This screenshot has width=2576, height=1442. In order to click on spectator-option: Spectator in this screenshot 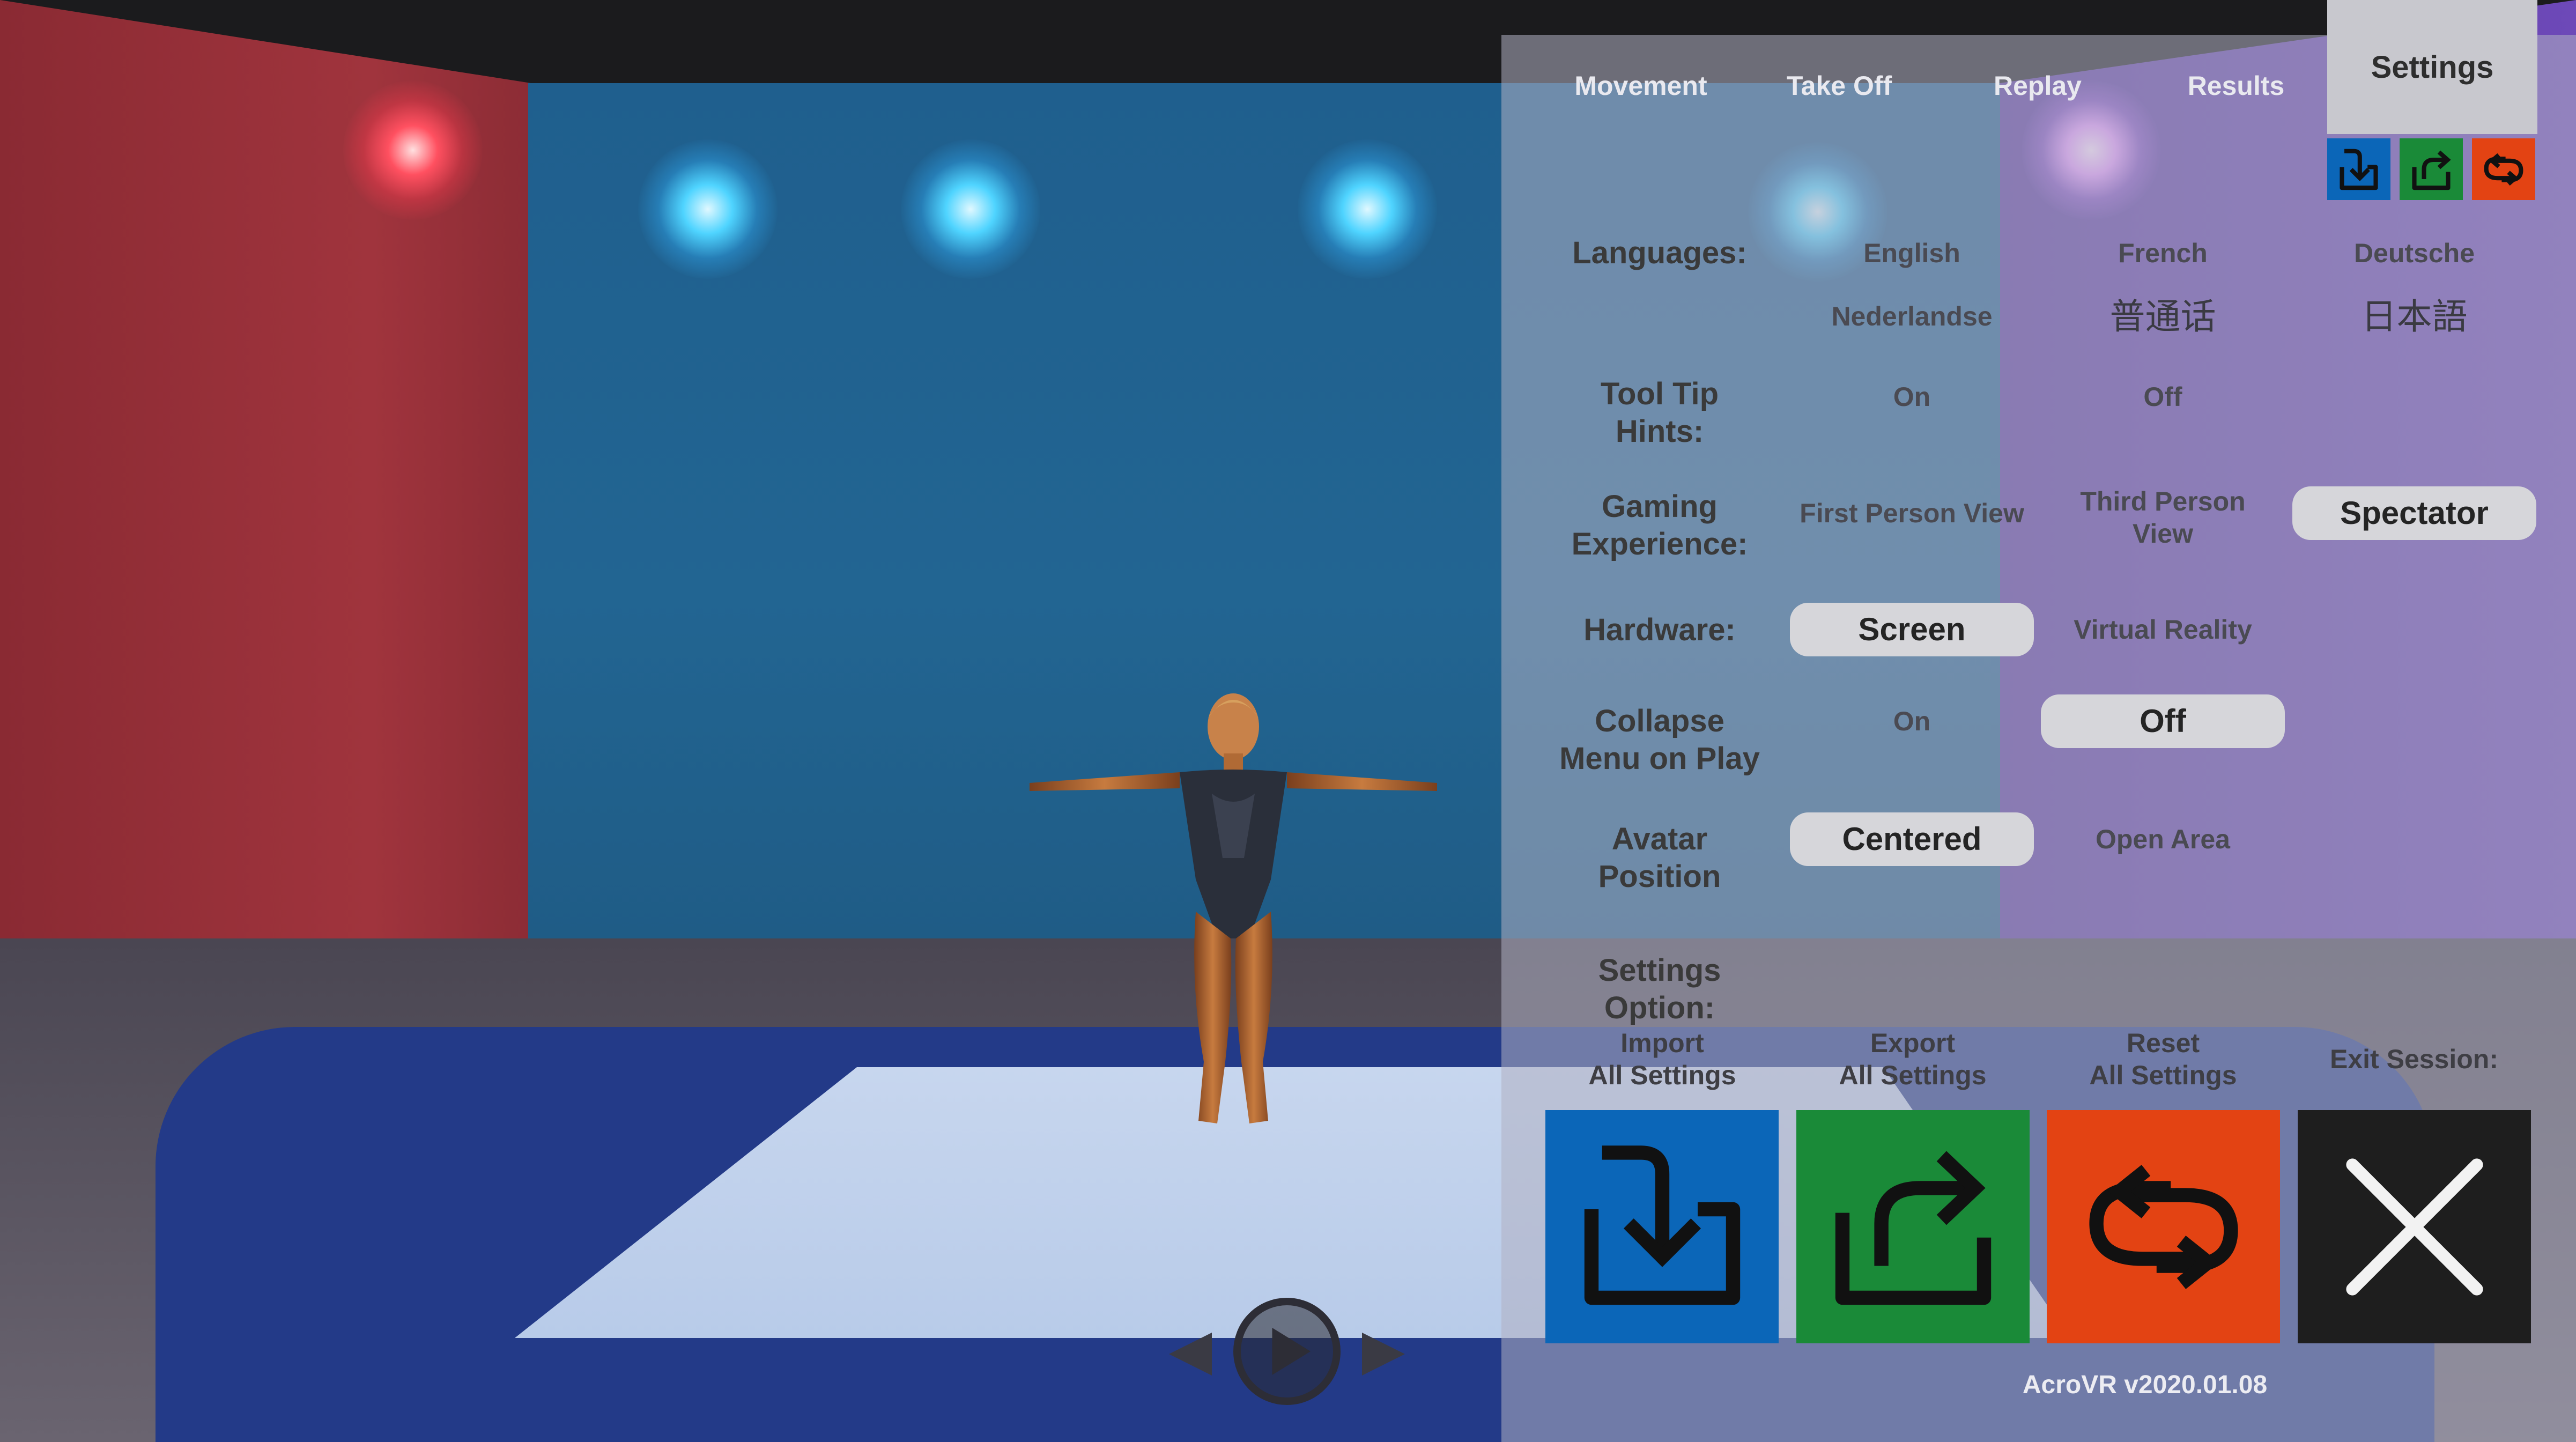, I will do `click(2414, 513)`.